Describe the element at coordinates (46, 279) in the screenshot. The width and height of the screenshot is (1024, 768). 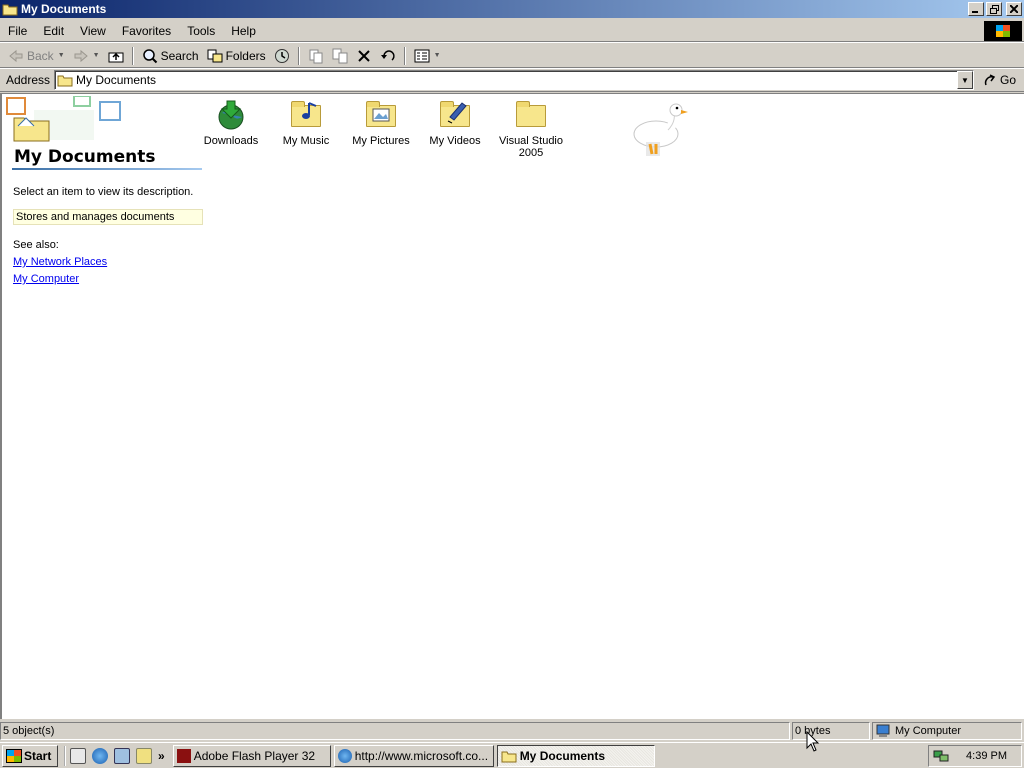
I see `link-my-computer: My Computer` at that location.